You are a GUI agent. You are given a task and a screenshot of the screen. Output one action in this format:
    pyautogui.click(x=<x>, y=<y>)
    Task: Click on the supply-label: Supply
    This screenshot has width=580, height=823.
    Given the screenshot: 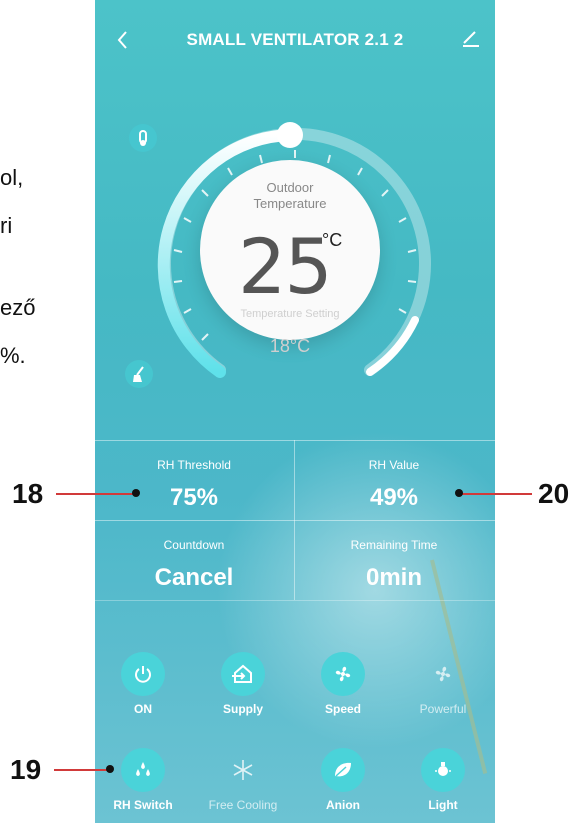 What is the action you would take?
    pyautogui.click(x=242, y=709)
    